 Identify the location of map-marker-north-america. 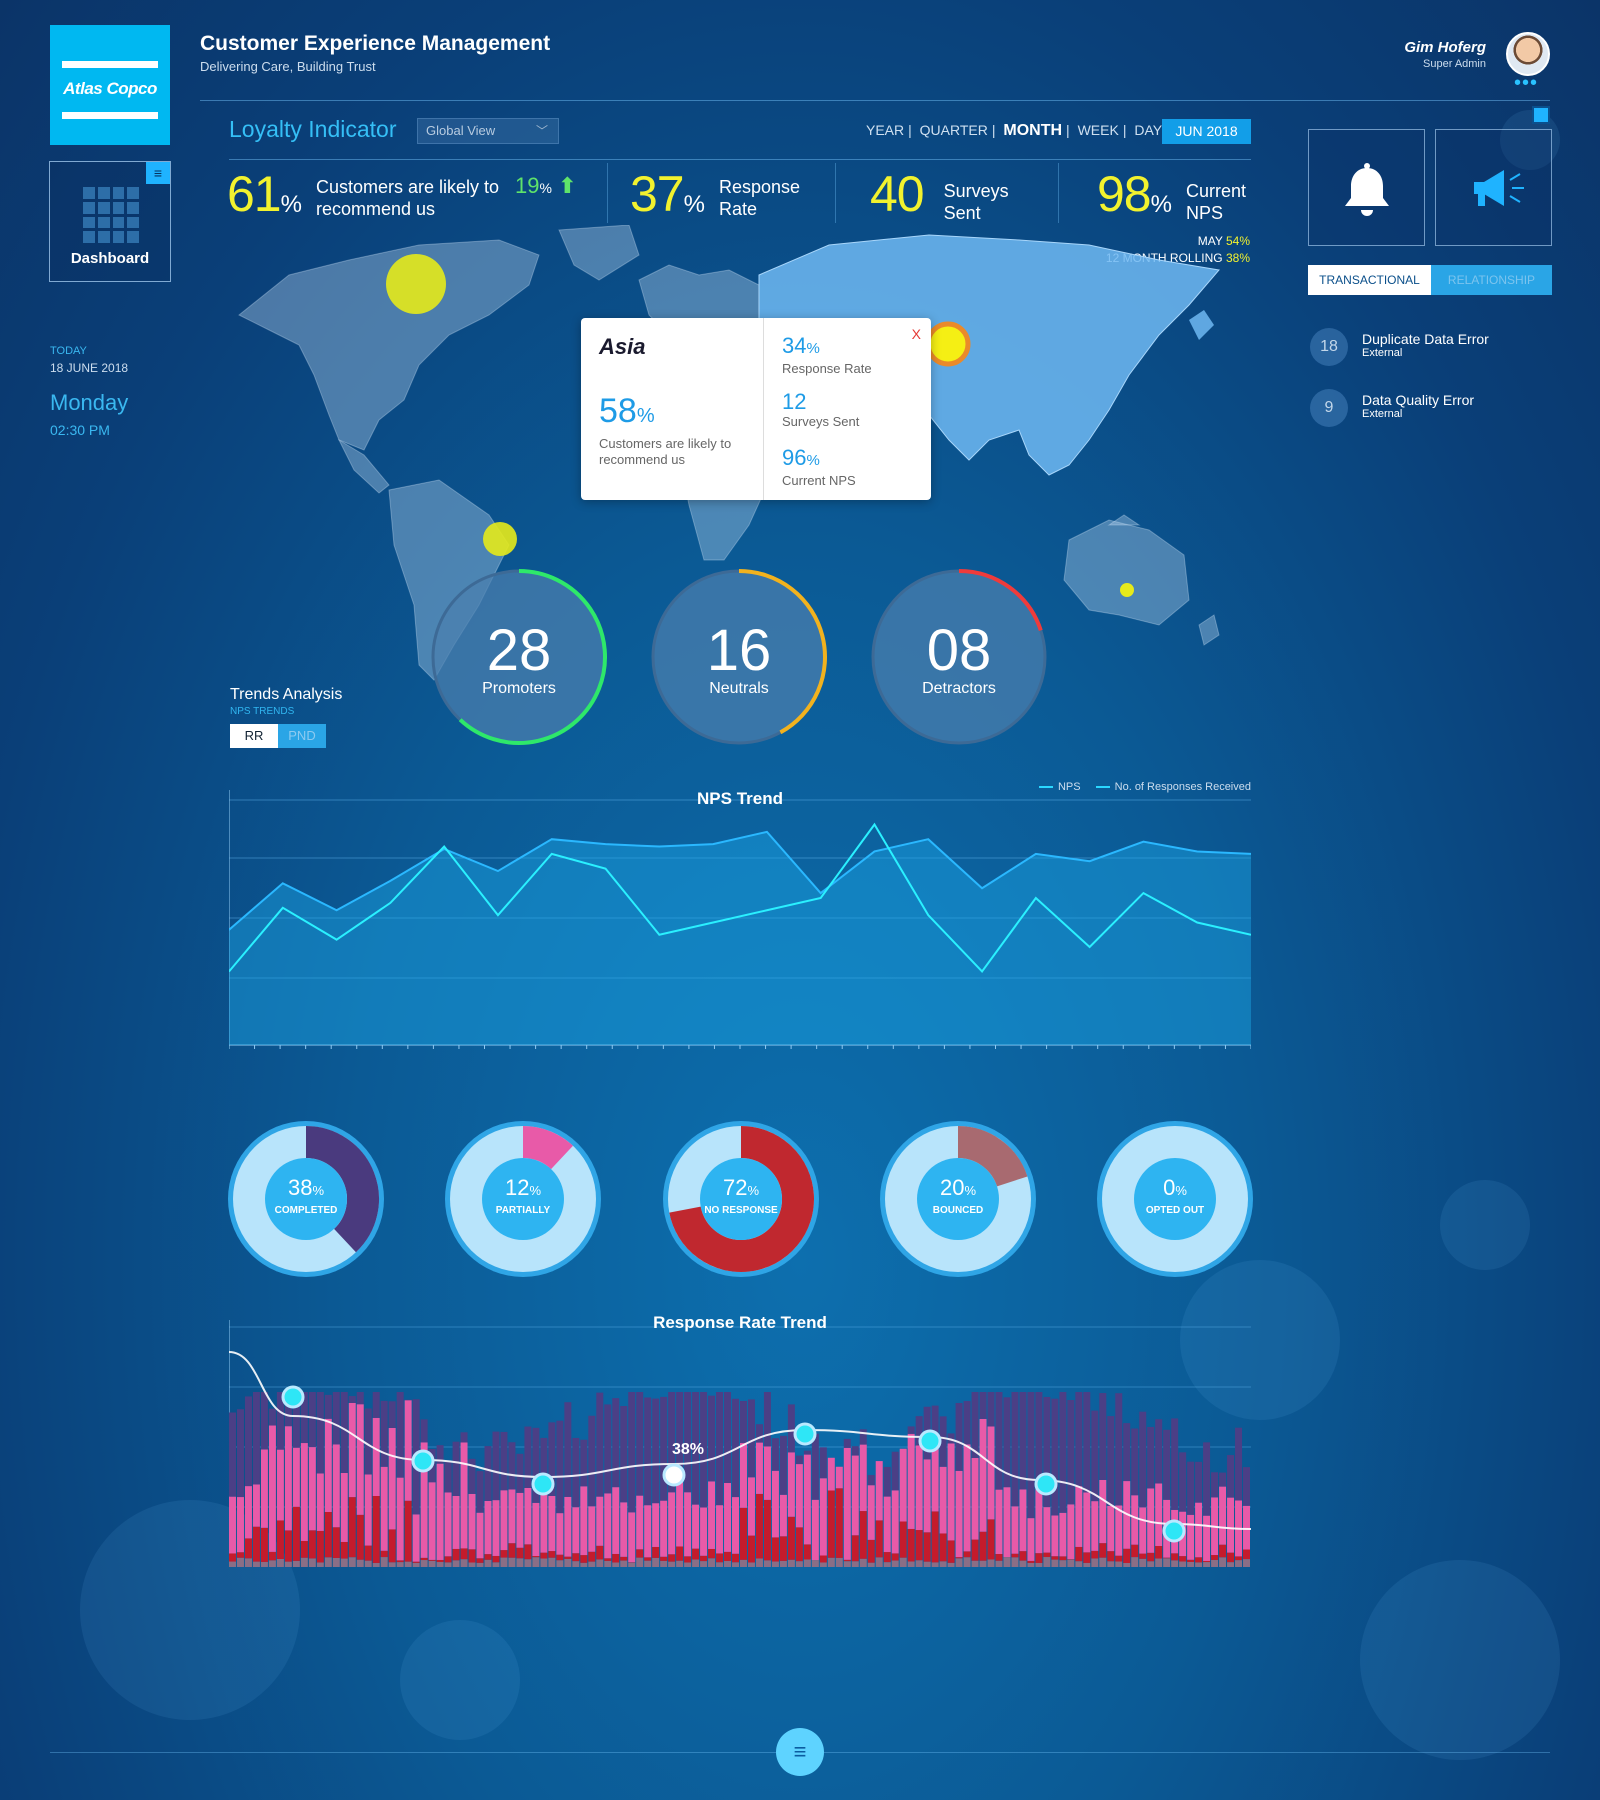
(416, 284).